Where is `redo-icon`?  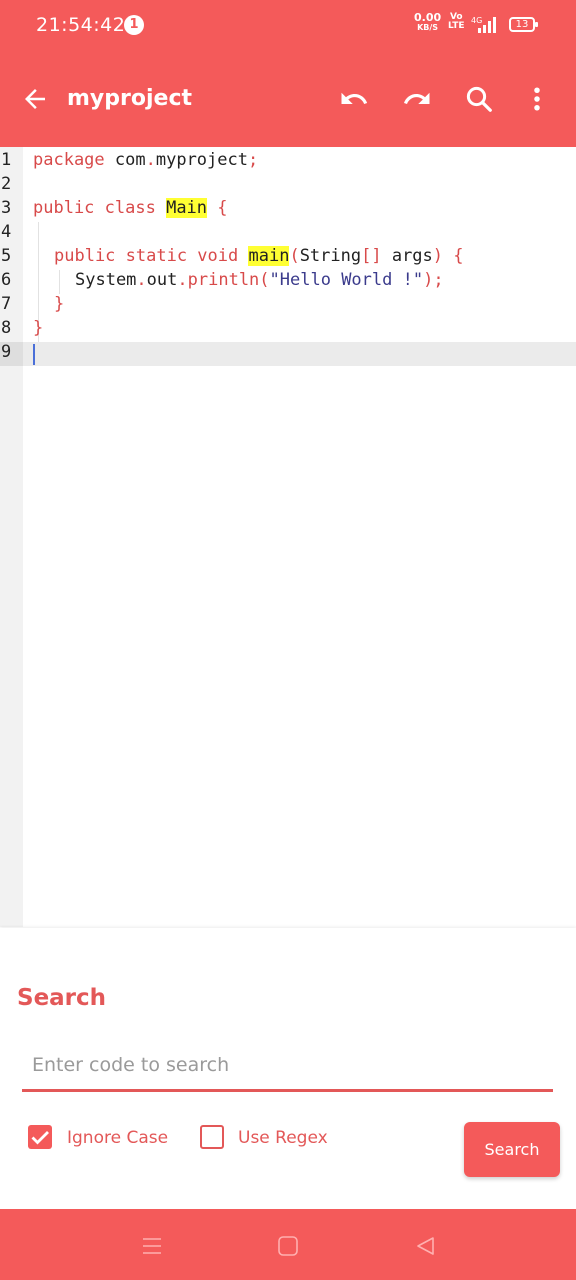
redo-icon is located at coordinates (417, 99).